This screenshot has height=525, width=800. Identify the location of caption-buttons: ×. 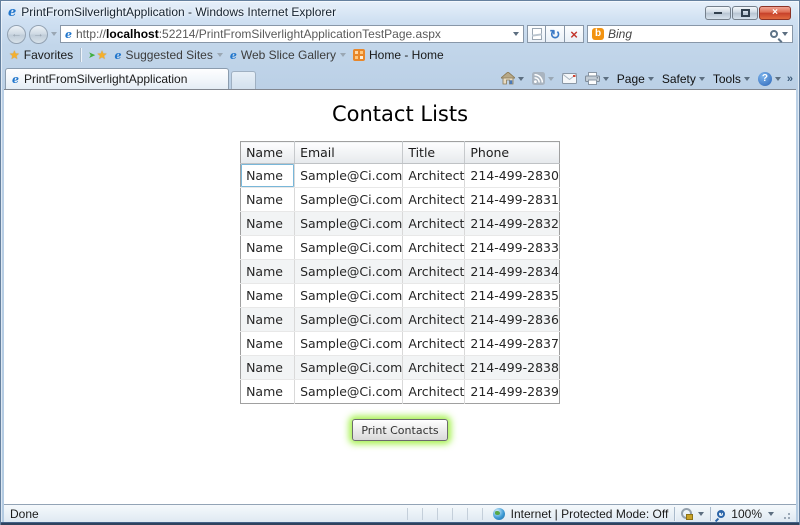
(748, 13).